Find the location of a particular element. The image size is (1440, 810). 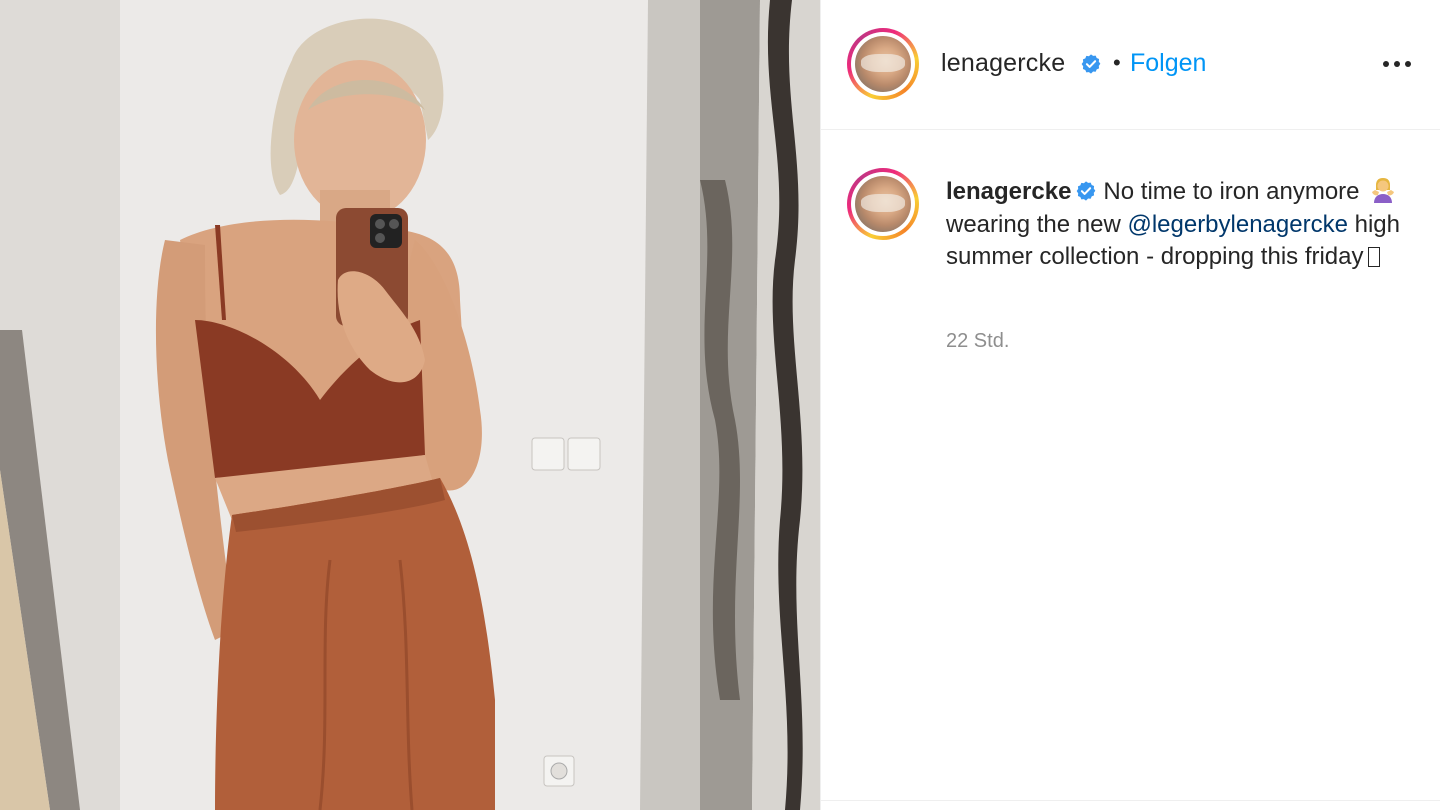

caption-text-1: No time to iron anymore is located at coordinates (1231, 191).